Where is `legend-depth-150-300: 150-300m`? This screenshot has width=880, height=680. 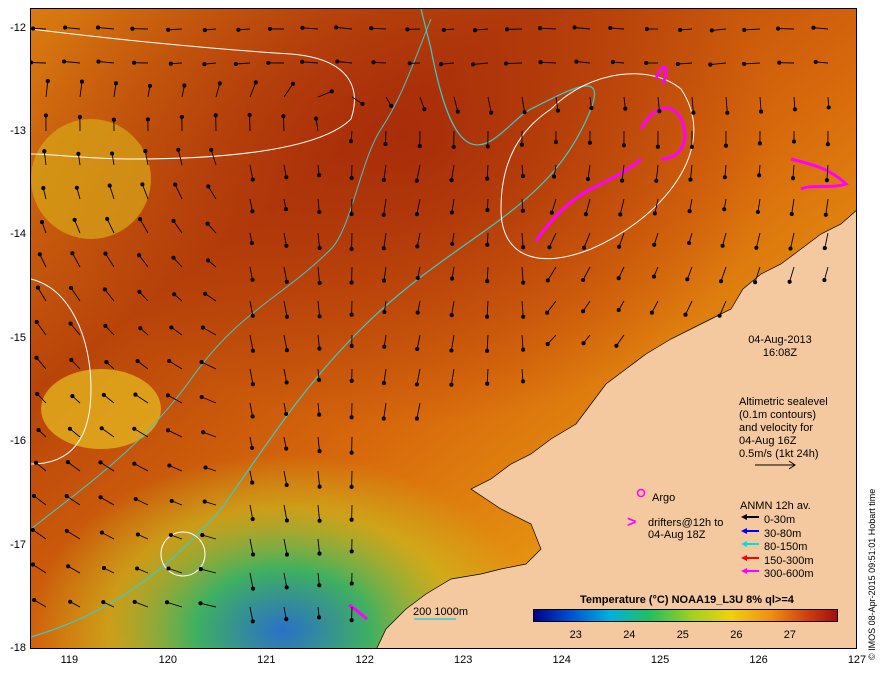
legend-depth-150-300: 150-300m is located at coordinates (789, 560).